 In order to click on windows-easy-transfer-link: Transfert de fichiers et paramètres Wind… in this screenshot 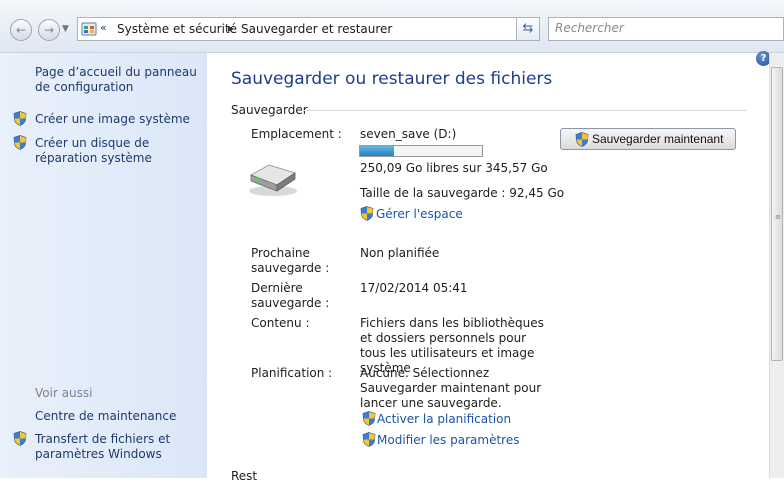, I will do `click(117, 447)`.